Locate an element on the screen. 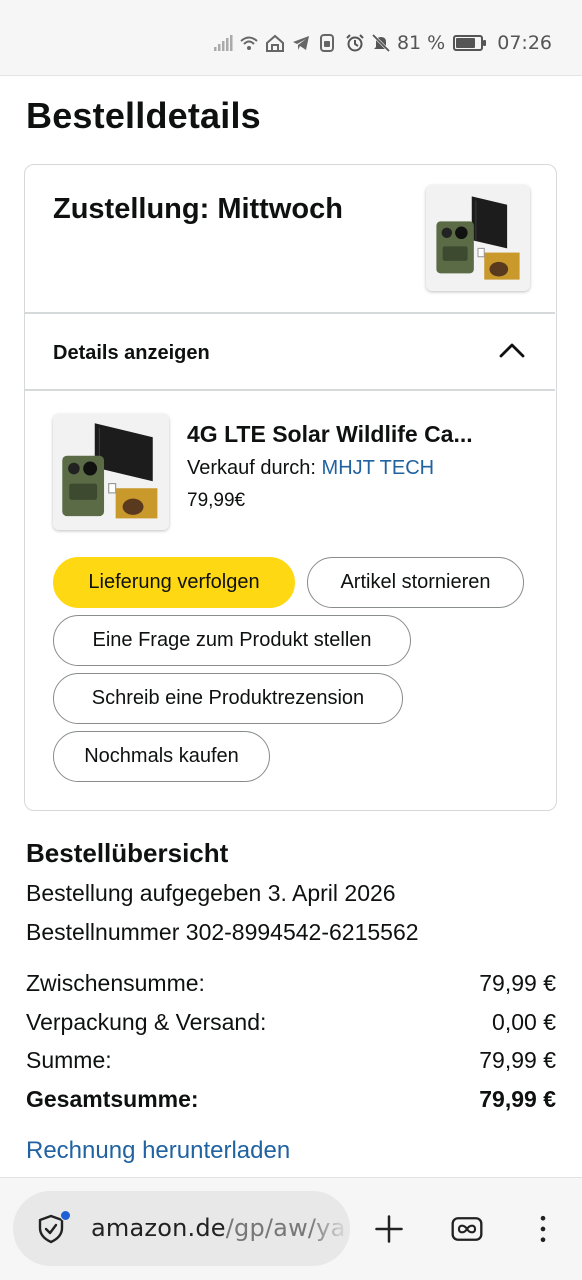 This screenshot has height=1280, width=582. seller-prefix: Verkauf durch: is located at coordinates (251, 468).